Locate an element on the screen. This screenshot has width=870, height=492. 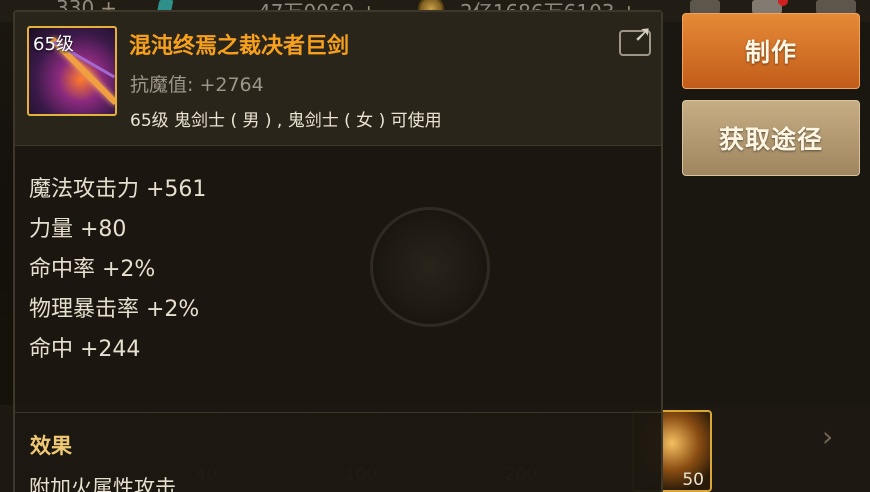
chevron-right-icon: › is located at coordinates (827, 436).